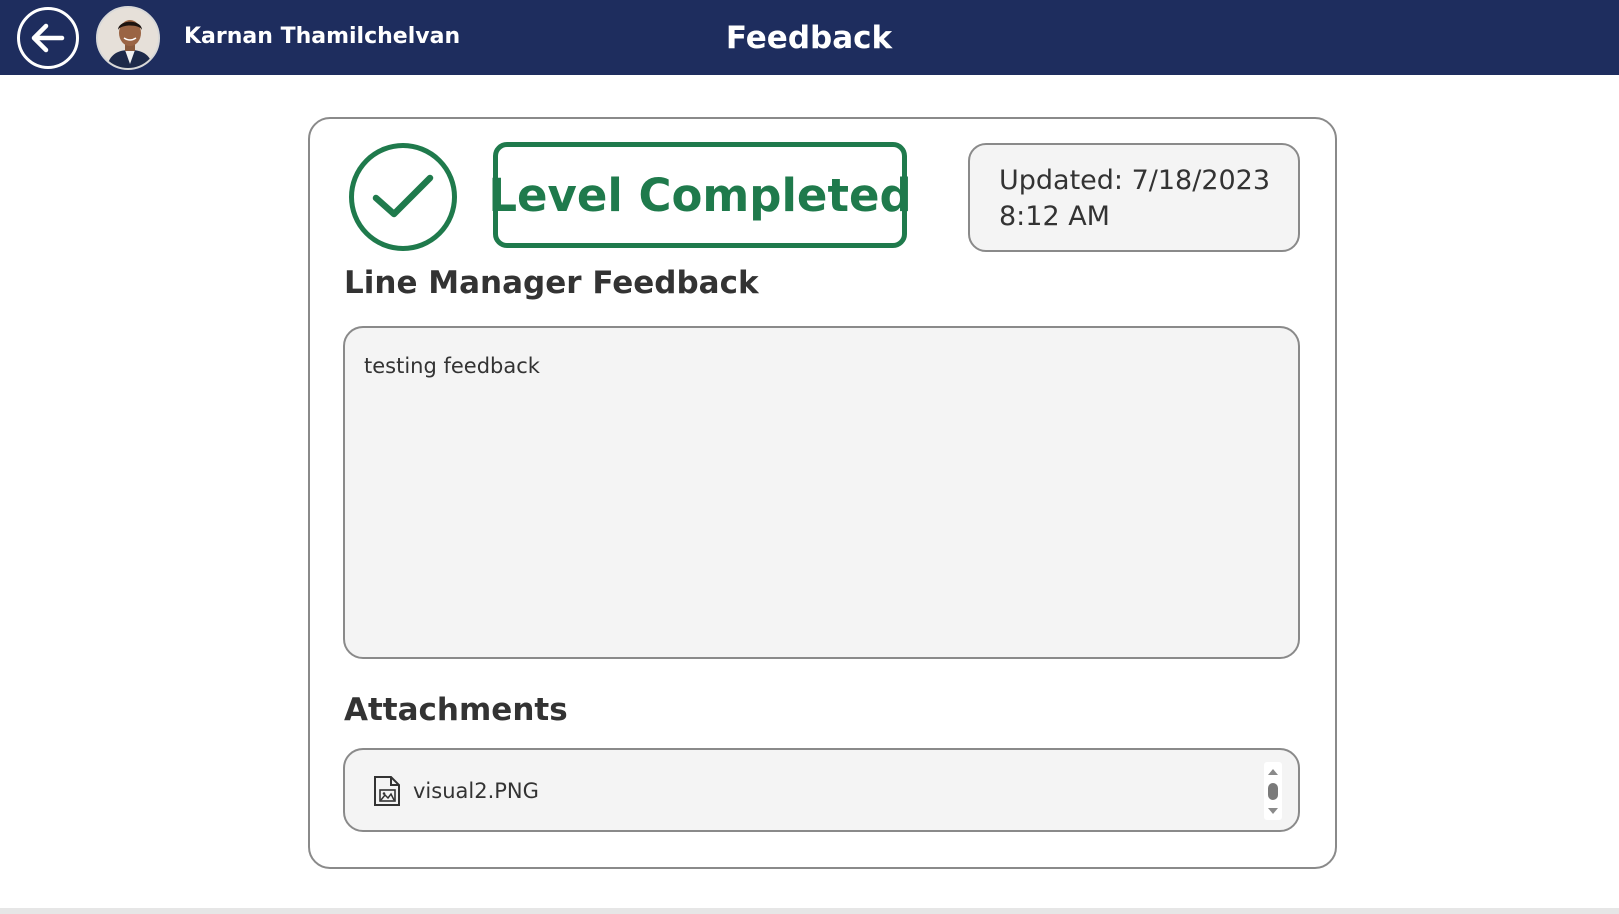 The image size is (1619, 914). What do you see at coordinates (1134, 197) in the screenshot?
I see `updated-timestamp: Updated: 7/18/2023 8:12 AM` at bounding box center [1134, 197].